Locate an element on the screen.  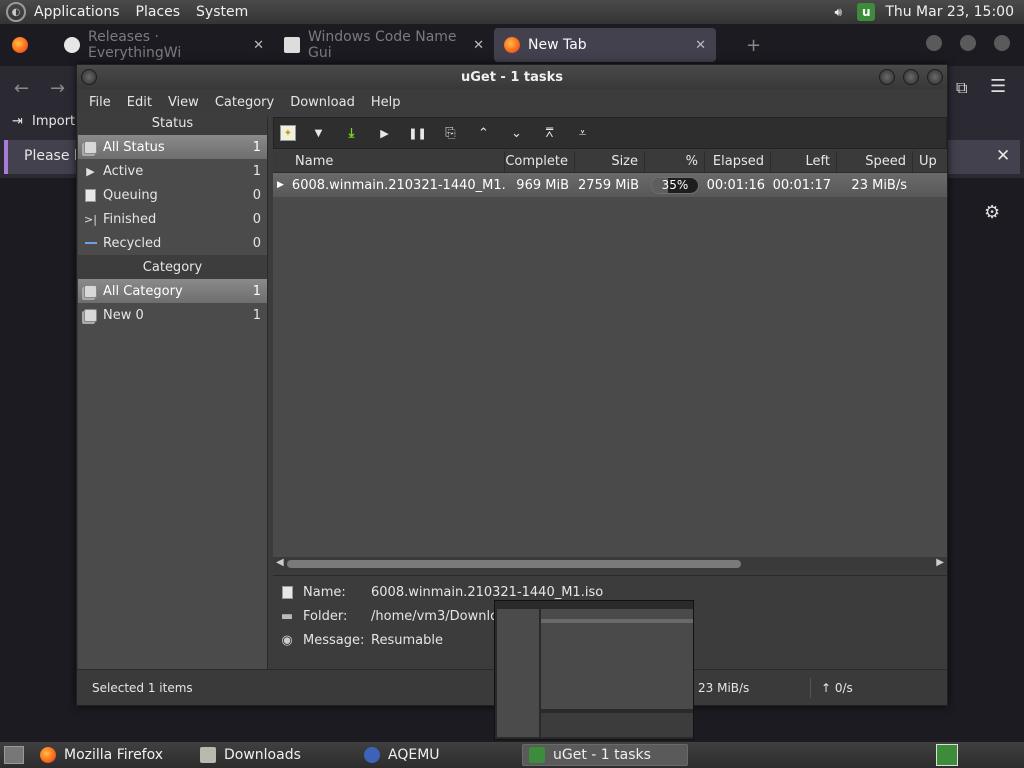
sidebar-item-queuing: Queuing 0 is located at coordinates (172, 195).